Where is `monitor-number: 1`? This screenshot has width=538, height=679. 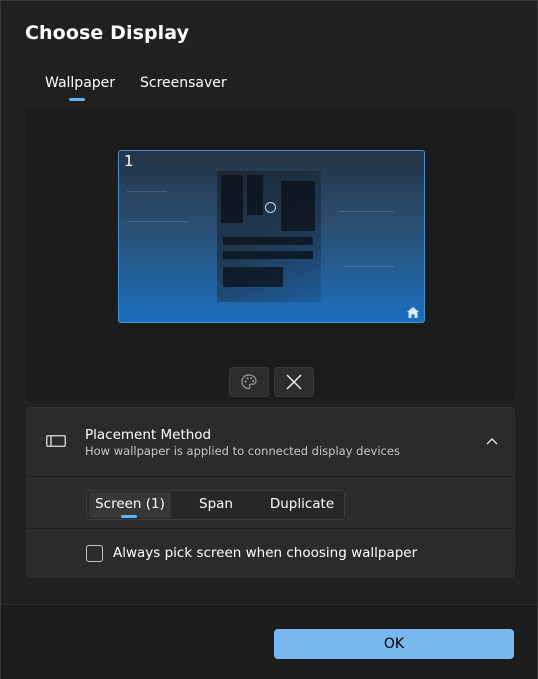 monitor-number: 1 is located at coordinates (129, 161).